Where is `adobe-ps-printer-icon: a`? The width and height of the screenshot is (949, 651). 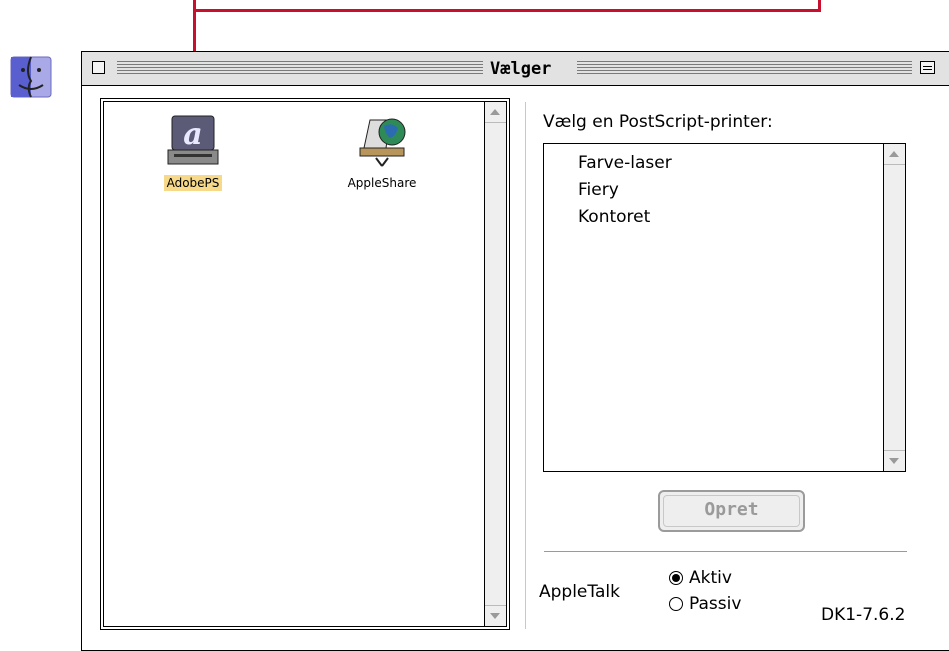 adobe-ps-printer-icon: a is located at coordinates (193, 140).